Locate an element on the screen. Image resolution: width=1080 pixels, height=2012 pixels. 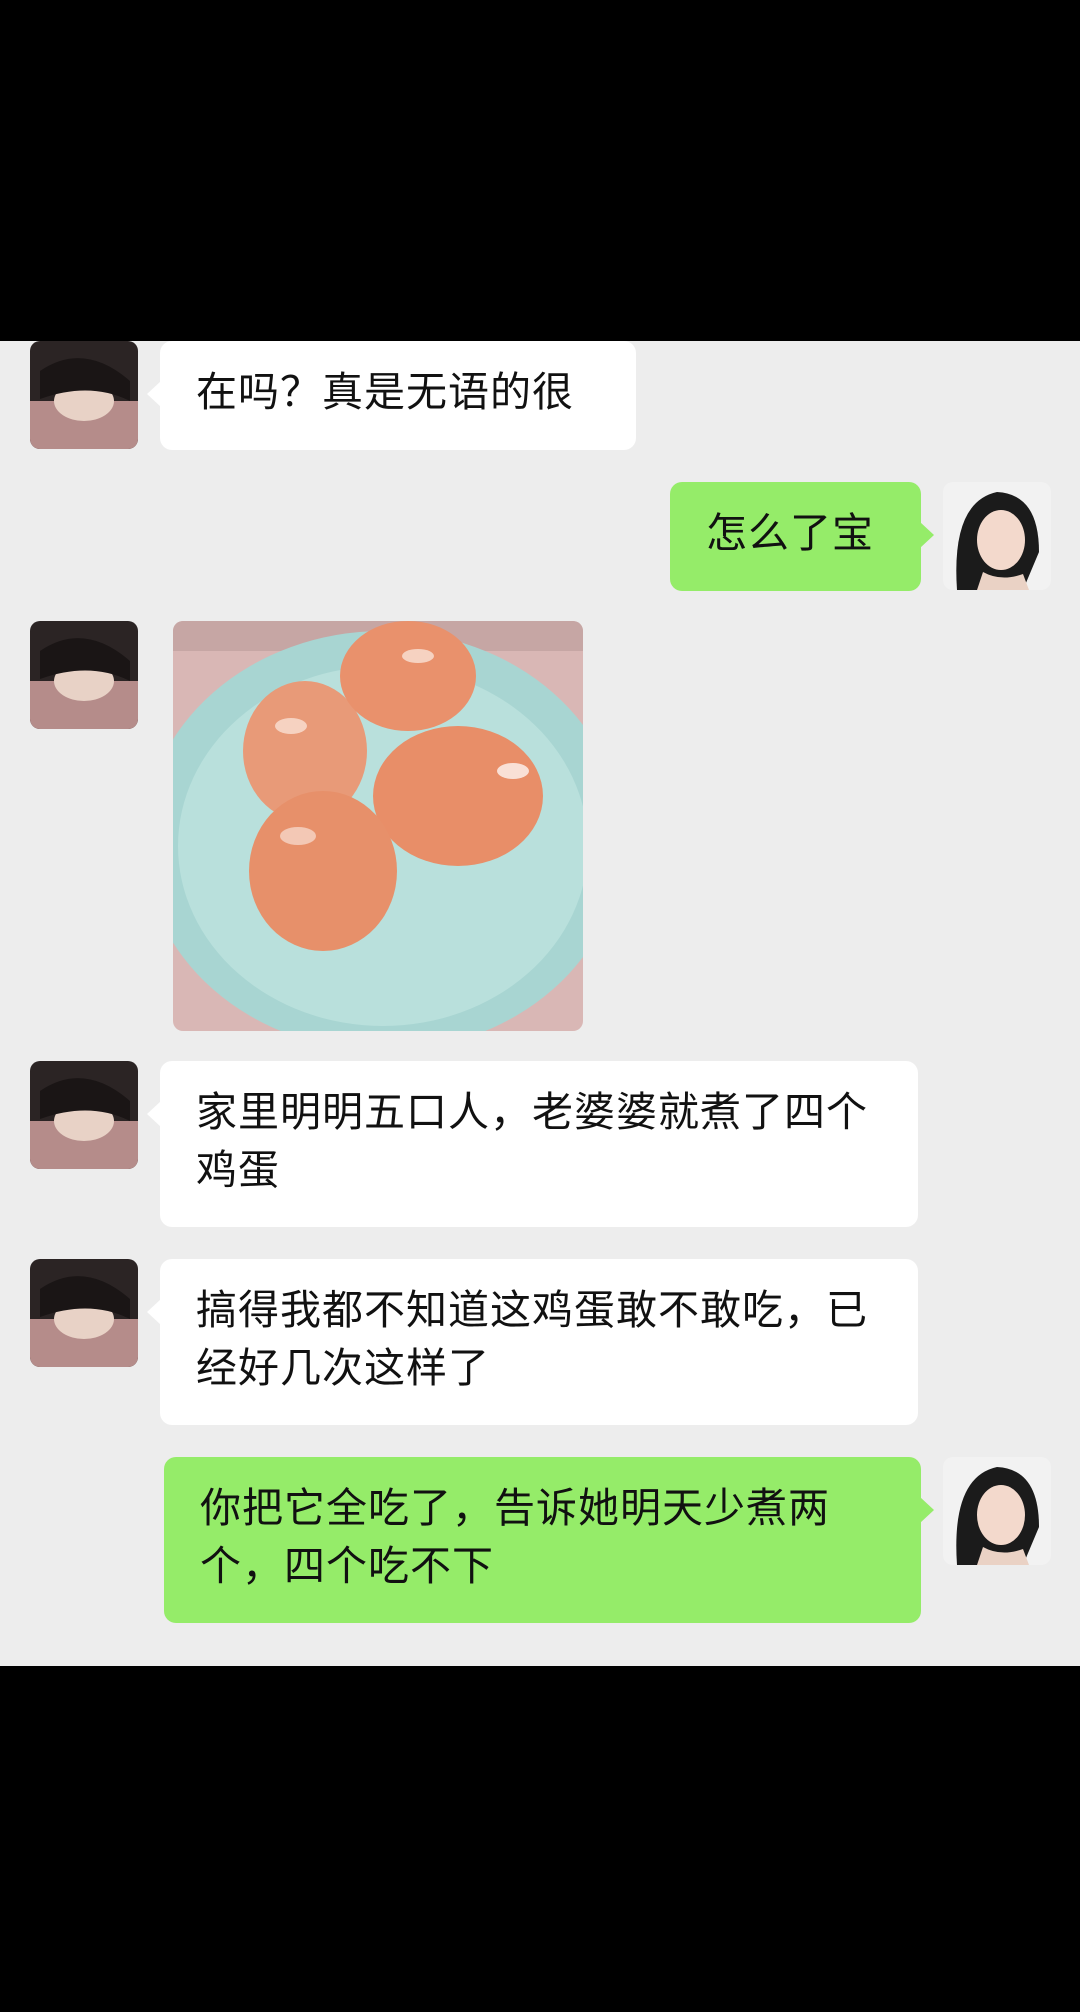
message-text: 怎么了宝 is located at coordinates (790, 533).